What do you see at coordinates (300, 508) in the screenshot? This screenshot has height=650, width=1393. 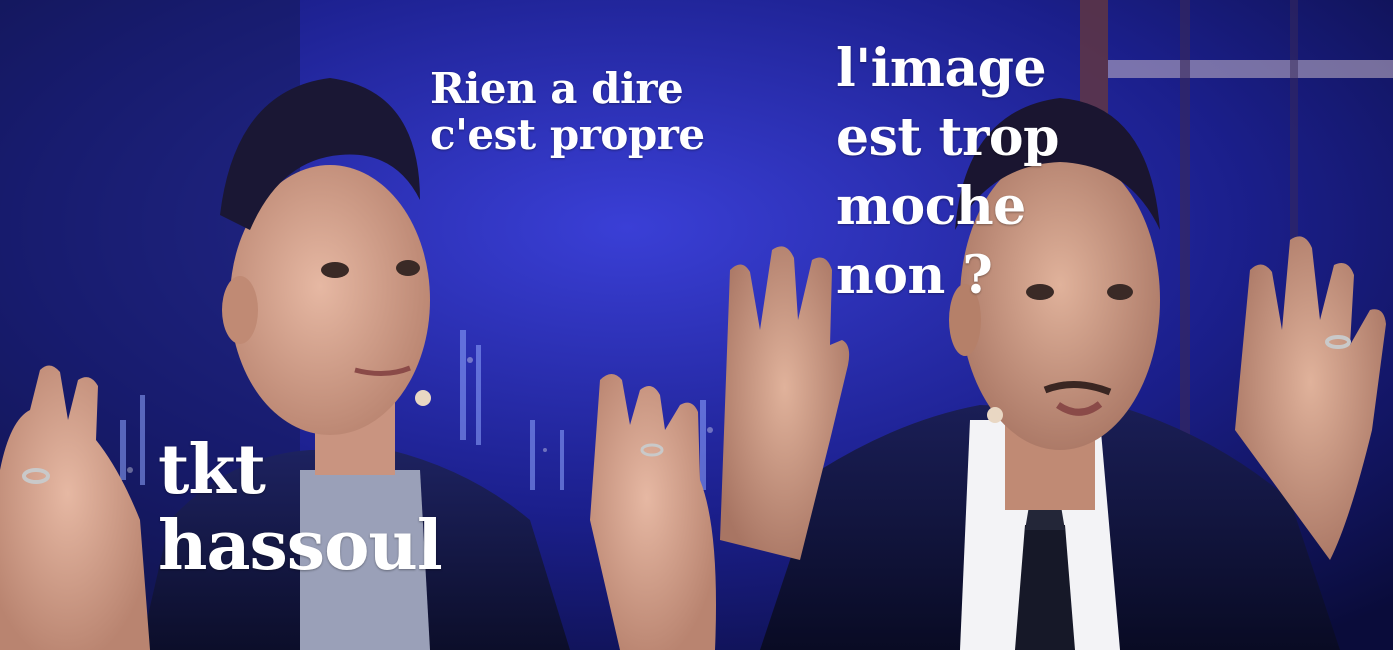 I see `caption-tkt-hassoul: tkt hassoul` at bounding box center [300, 508].